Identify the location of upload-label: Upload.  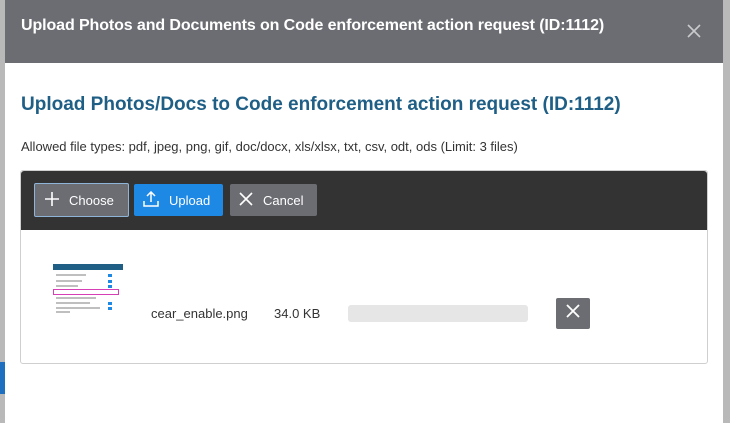
(190, 200).